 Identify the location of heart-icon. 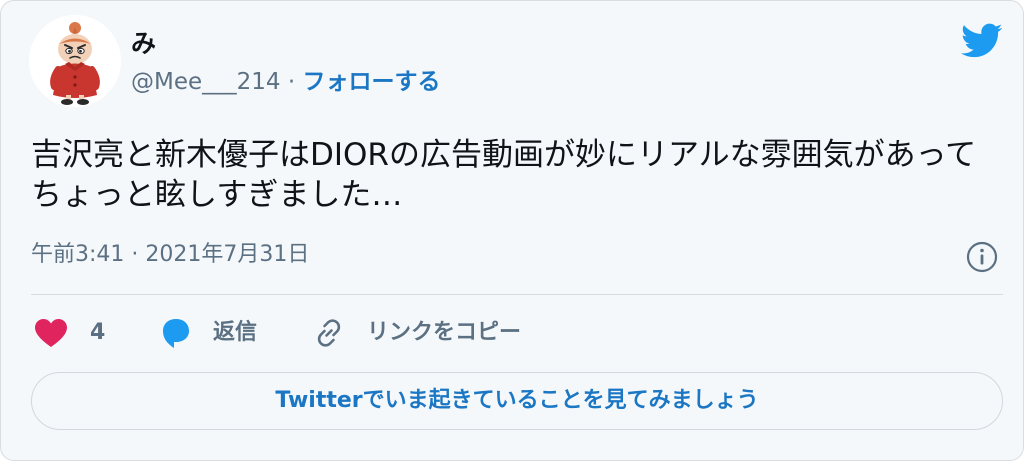
(51, 333).